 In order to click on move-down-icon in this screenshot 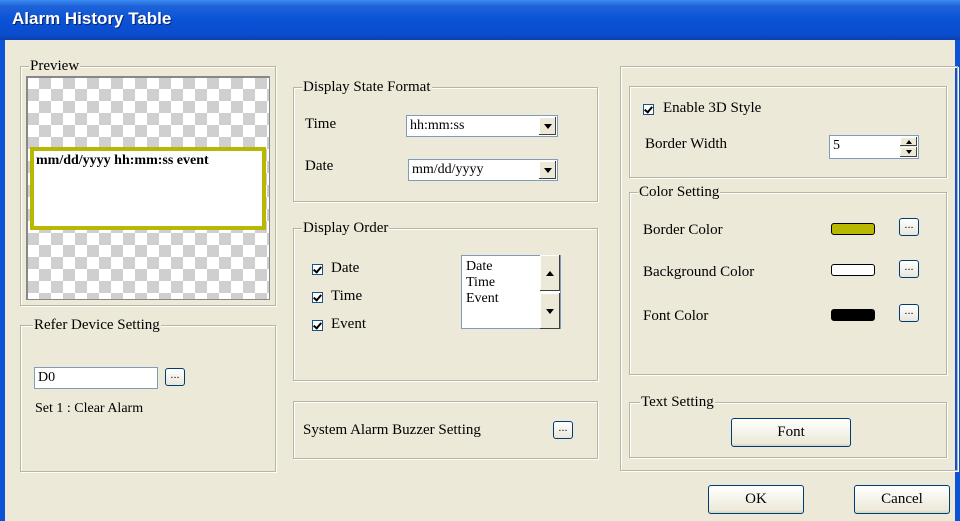, I will do `click(550, 311)`.